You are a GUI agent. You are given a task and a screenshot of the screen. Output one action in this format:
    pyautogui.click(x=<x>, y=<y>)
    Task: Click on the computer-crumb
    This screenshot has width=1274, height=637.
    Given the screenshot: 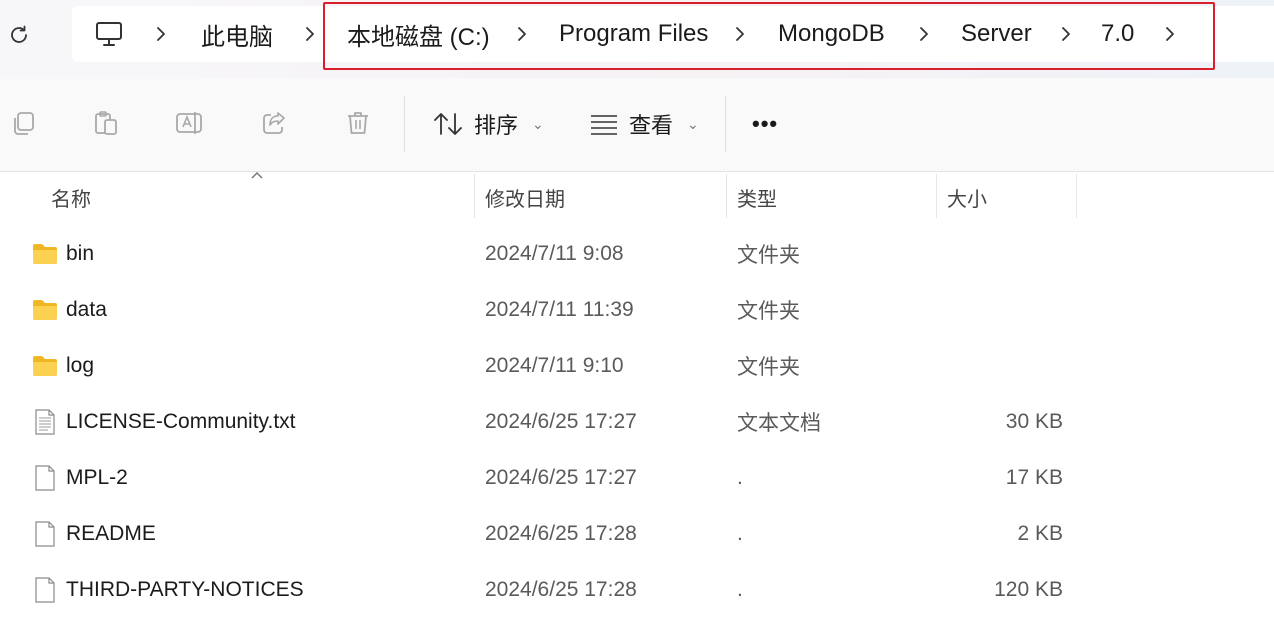 What is the action you would take?
    pyautogui.click(x=109, y=34)
    